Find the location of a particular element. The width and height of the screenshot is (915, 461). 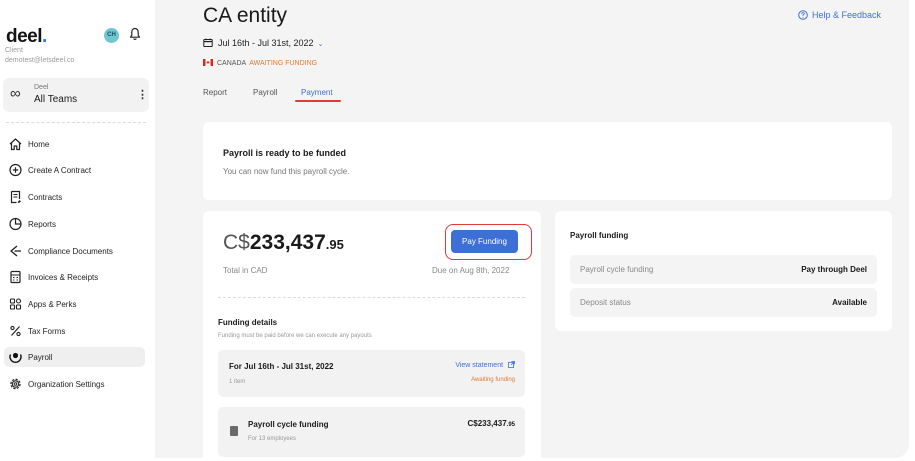

sidebar-item-label: Tax Forms is located at coordinates (46, 331).